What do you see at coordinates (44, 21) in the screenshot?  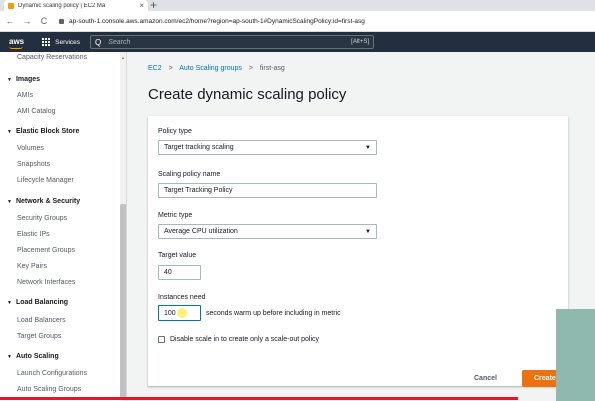 I see `reload-icon: C` at bounding box center [44, 21].